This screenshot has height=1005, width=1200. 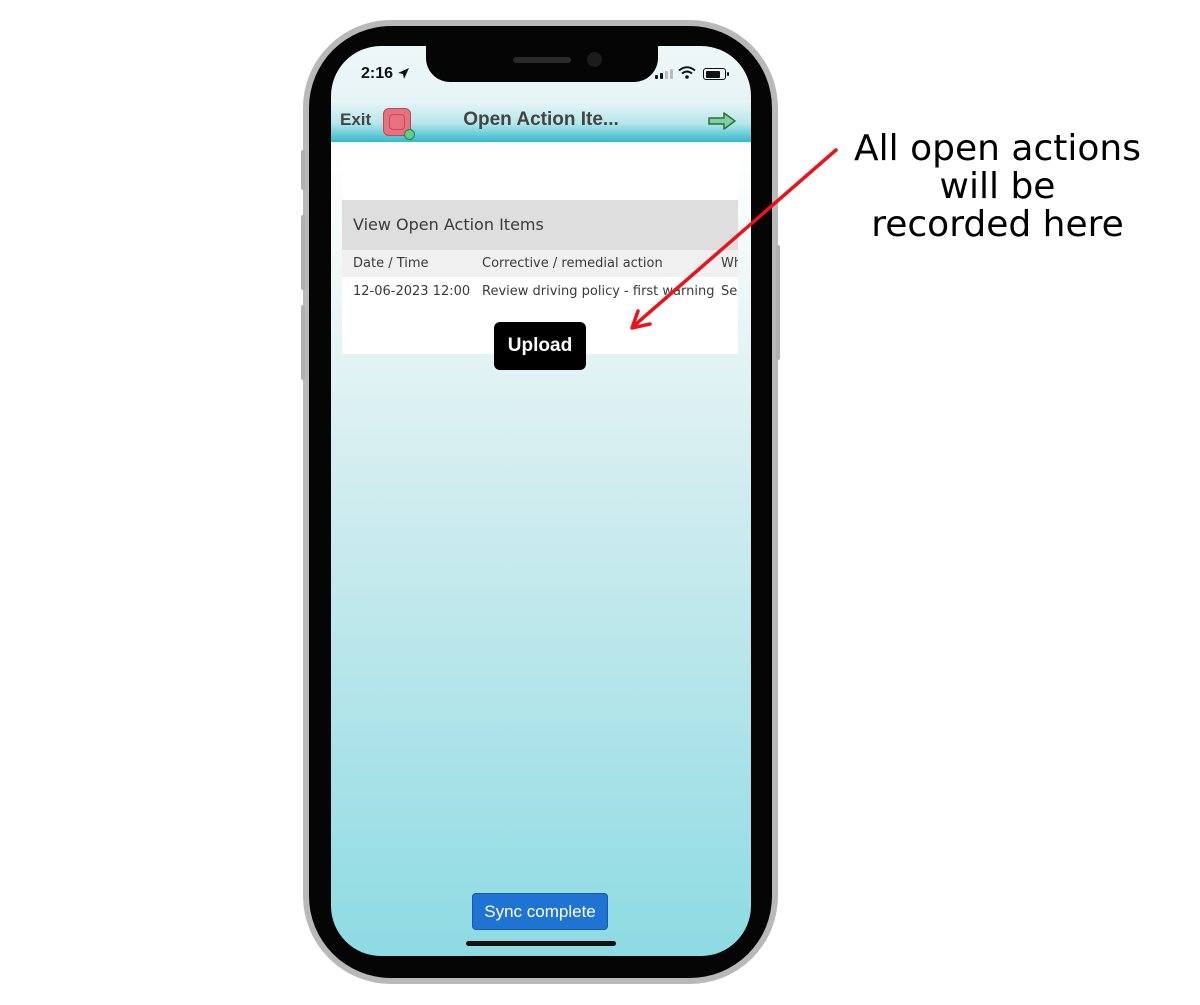 What do you see at coordinates (540, 346) in the screenshot?
I see `upload-button: Upload` at bounding box center [540, 346].